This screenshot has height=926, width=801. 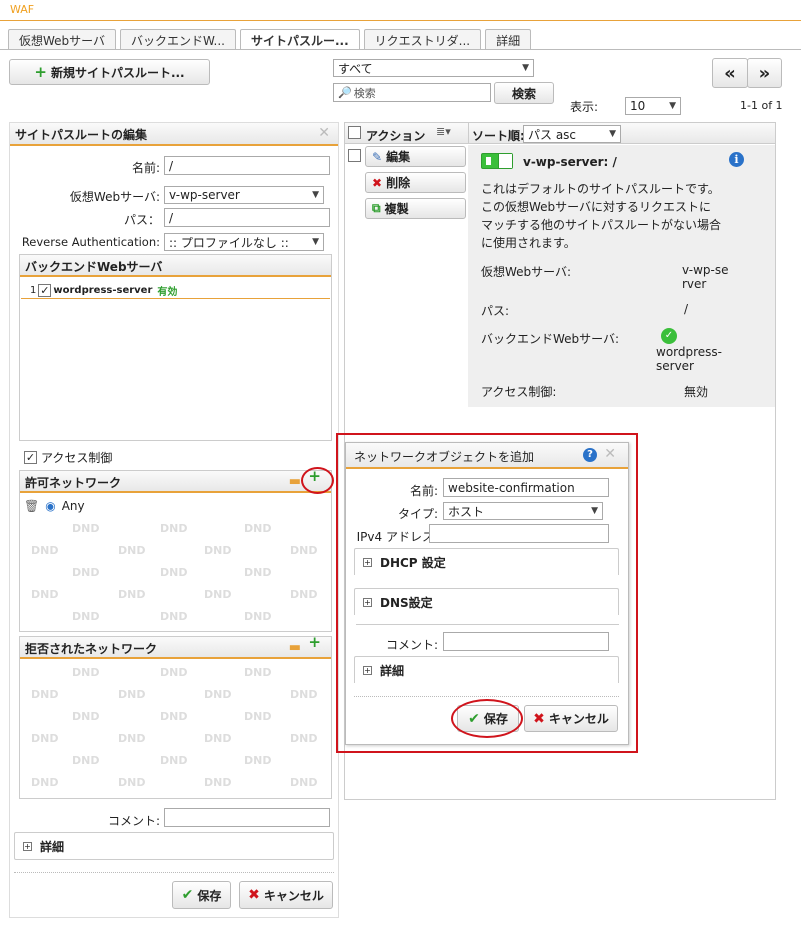 I want to click on dns-section: + DNS設定, so click(x=486, y=601).